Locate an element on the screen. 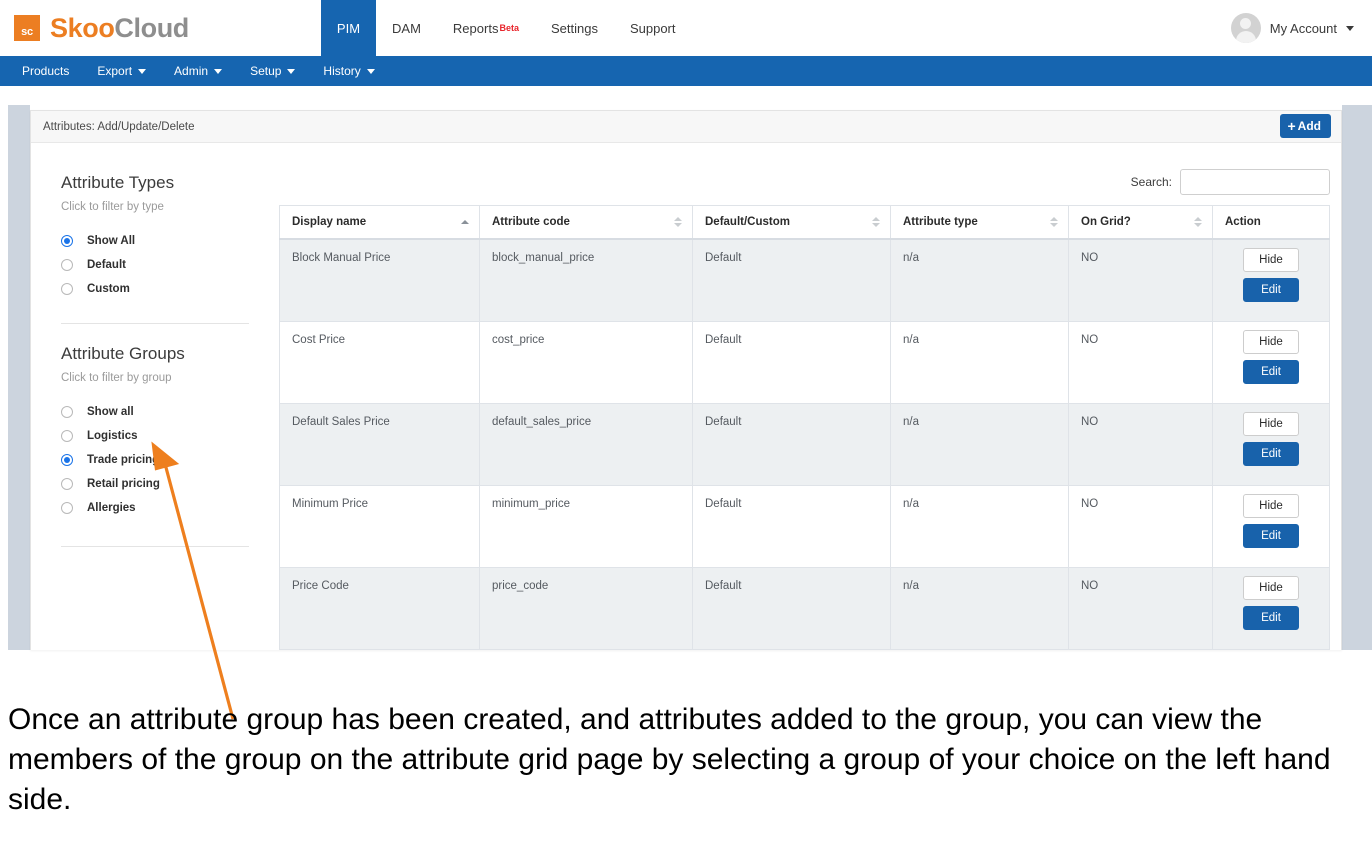 Image resolution: width=1372 pixels, height=849 pixels. cell-attribute-code: default_sales_price is located at coordinates (586, 444).